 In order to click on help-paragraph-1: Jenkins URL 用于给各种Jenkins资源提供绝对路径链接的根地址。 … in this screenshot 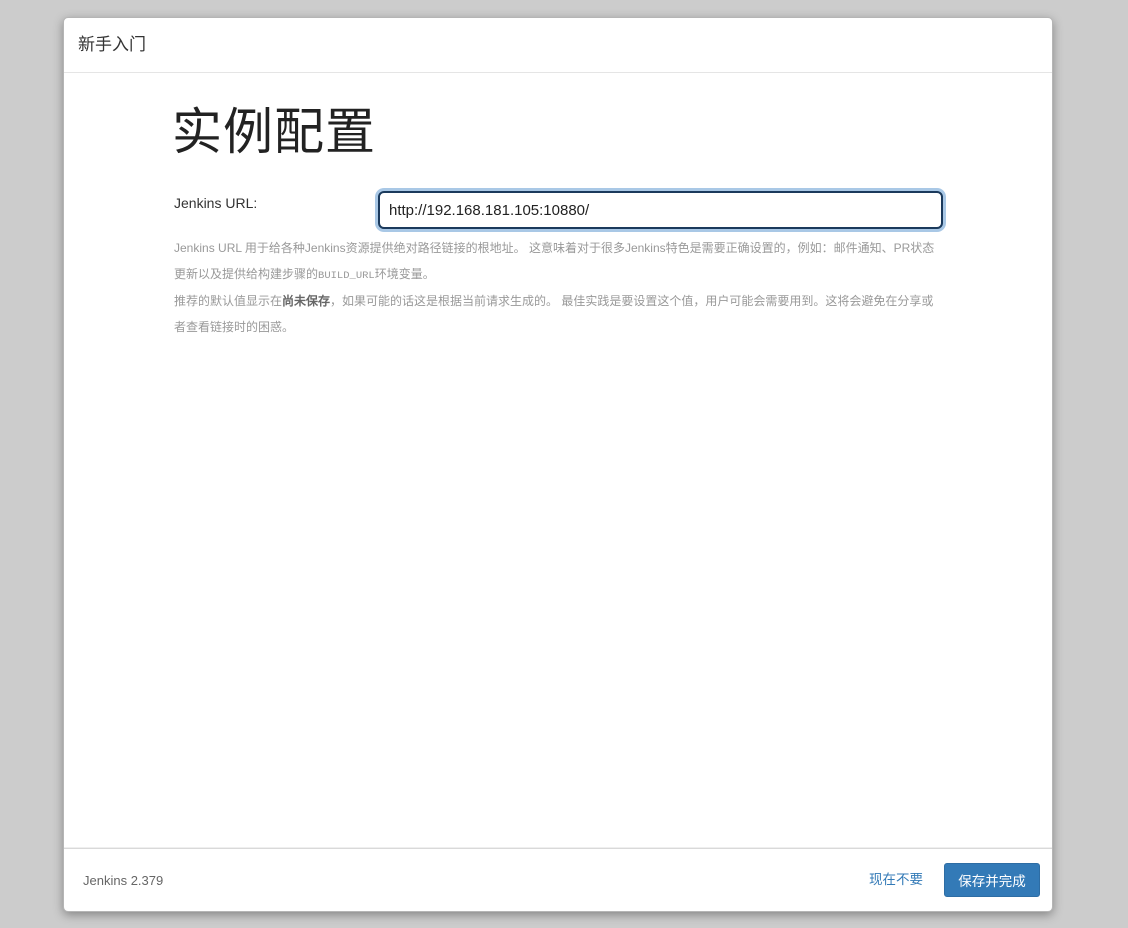, I will do `click(559, 262)`.